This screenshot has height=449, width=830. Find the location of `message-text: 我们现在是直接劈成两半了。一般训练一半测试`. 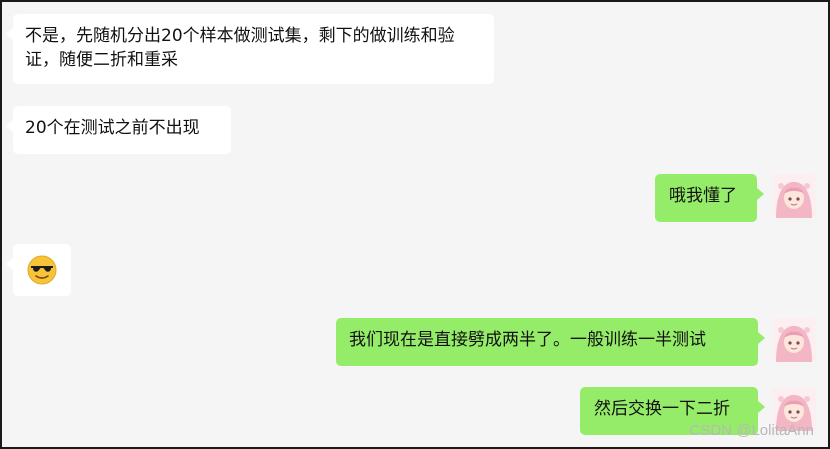

message-text: 我们现在是直接劈成两半了。一般训练一半测试 is located at coordinates (527, 340).